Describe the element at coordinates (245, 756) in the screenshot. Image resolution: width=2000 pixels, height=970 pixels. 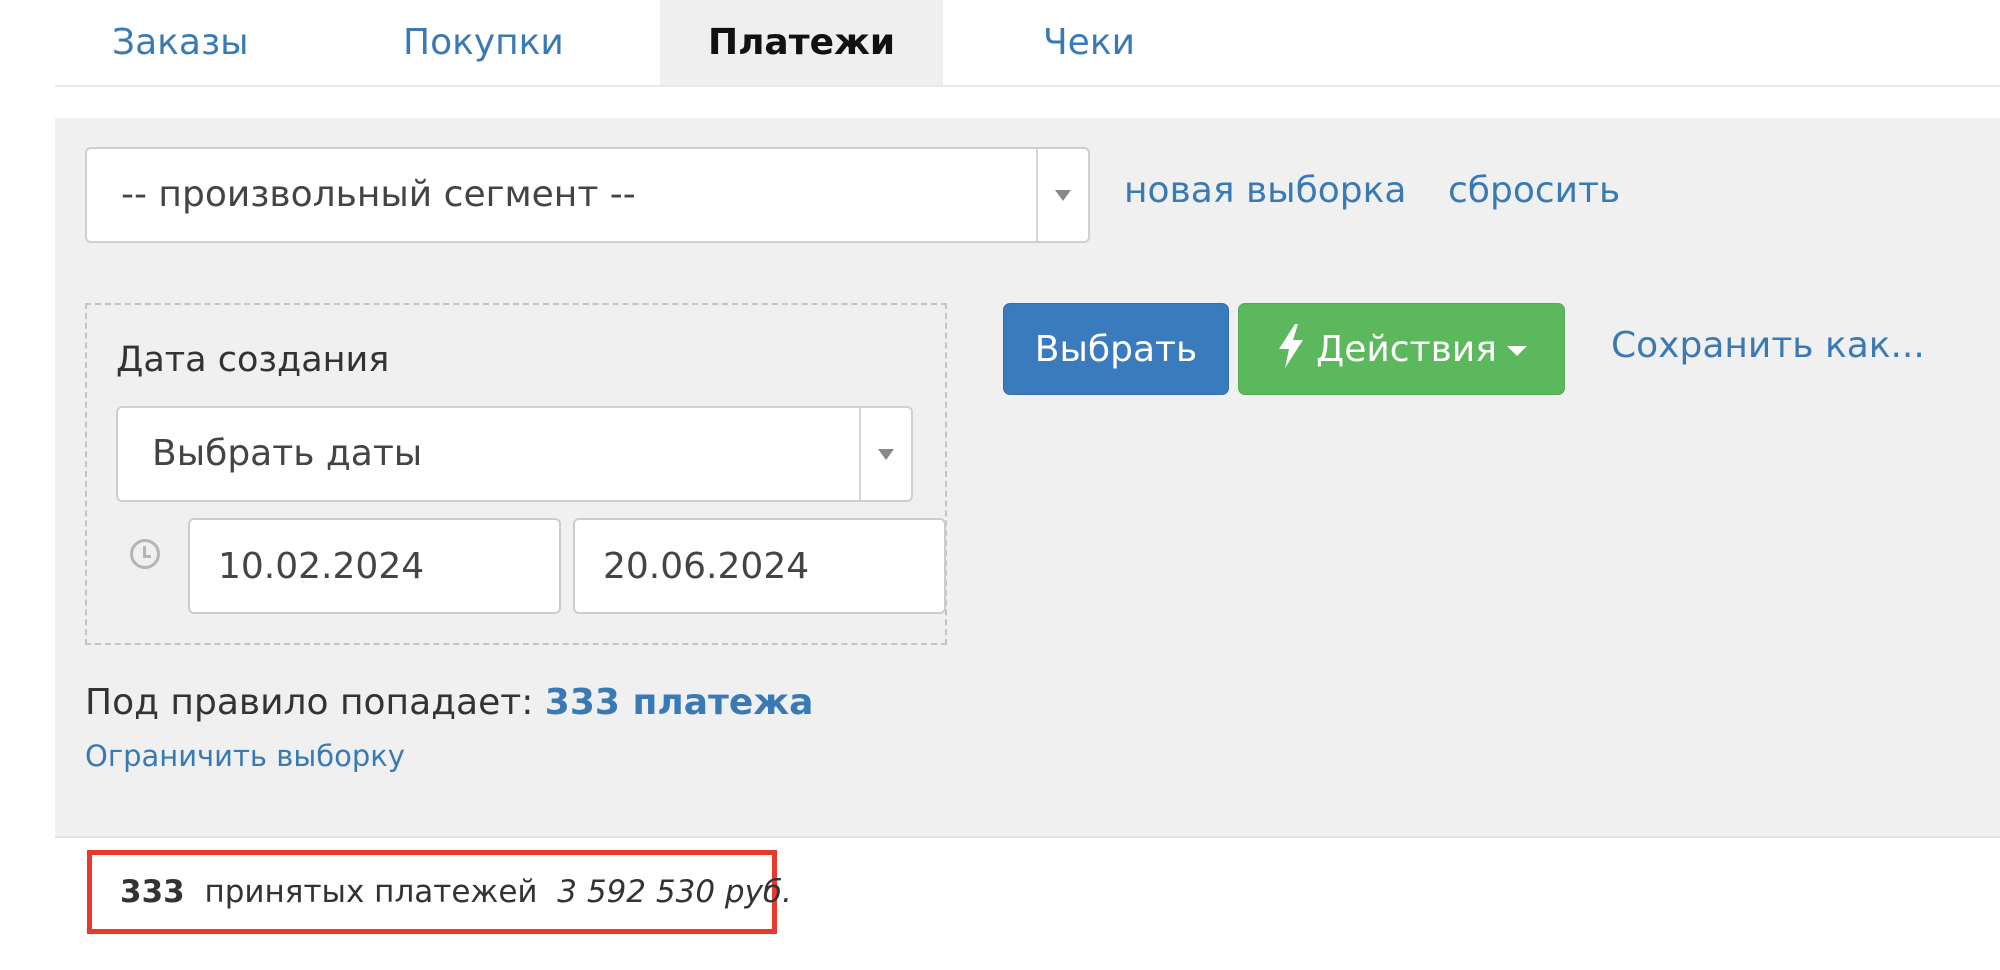
I see `limit-selection-link: Ограничить выборку` at that location.